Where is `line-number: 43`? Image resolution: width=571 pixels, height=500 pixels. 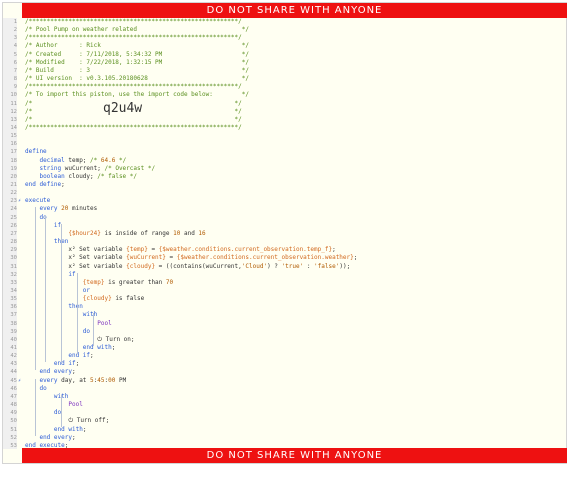
line-number: 43 is located at coordinates (13, 364).